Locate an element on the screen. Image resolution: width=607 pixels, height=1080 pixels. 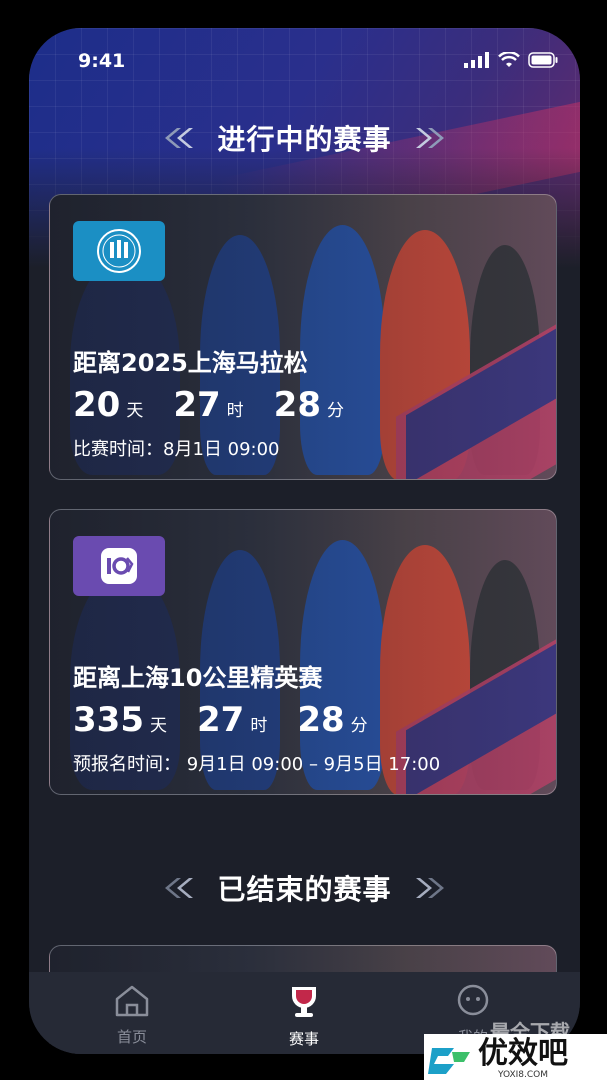
countdown: 335 天 27 时 28 分 is located at coordinates (235, 720).